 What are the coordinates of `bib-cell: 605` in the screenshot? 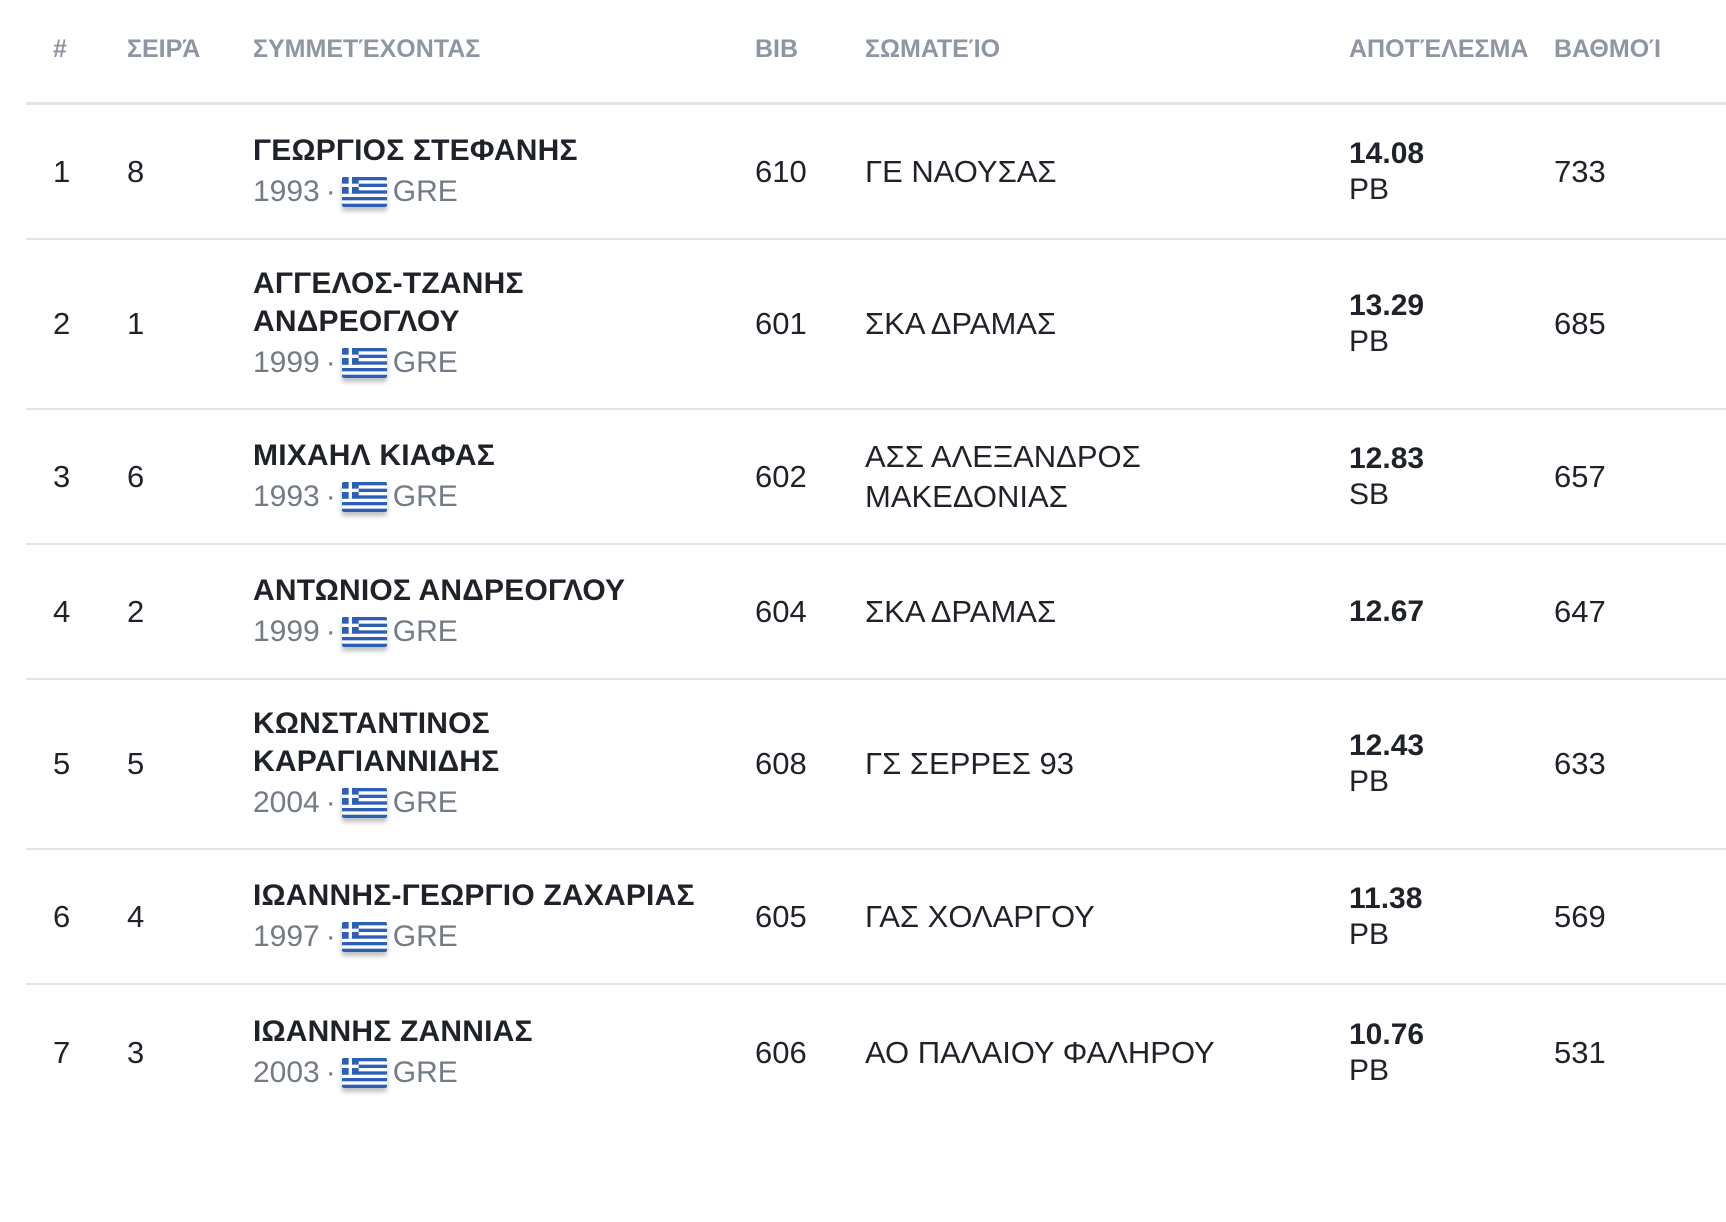 It's located at (781, 916).